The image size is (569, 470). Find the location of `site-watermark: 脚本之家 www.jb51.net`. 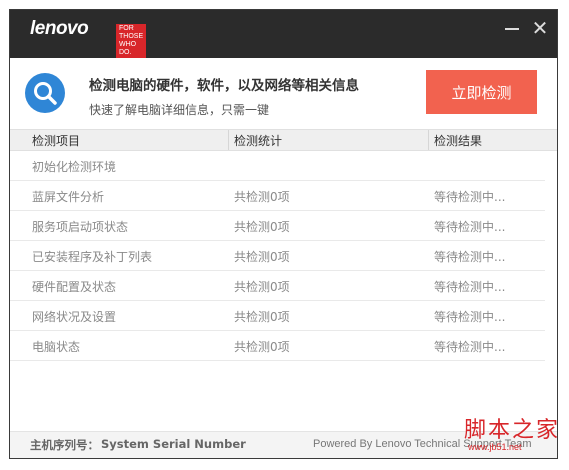

site-watermark: 脚本之家 www.jb51.net is located at coordinates (505, 434).